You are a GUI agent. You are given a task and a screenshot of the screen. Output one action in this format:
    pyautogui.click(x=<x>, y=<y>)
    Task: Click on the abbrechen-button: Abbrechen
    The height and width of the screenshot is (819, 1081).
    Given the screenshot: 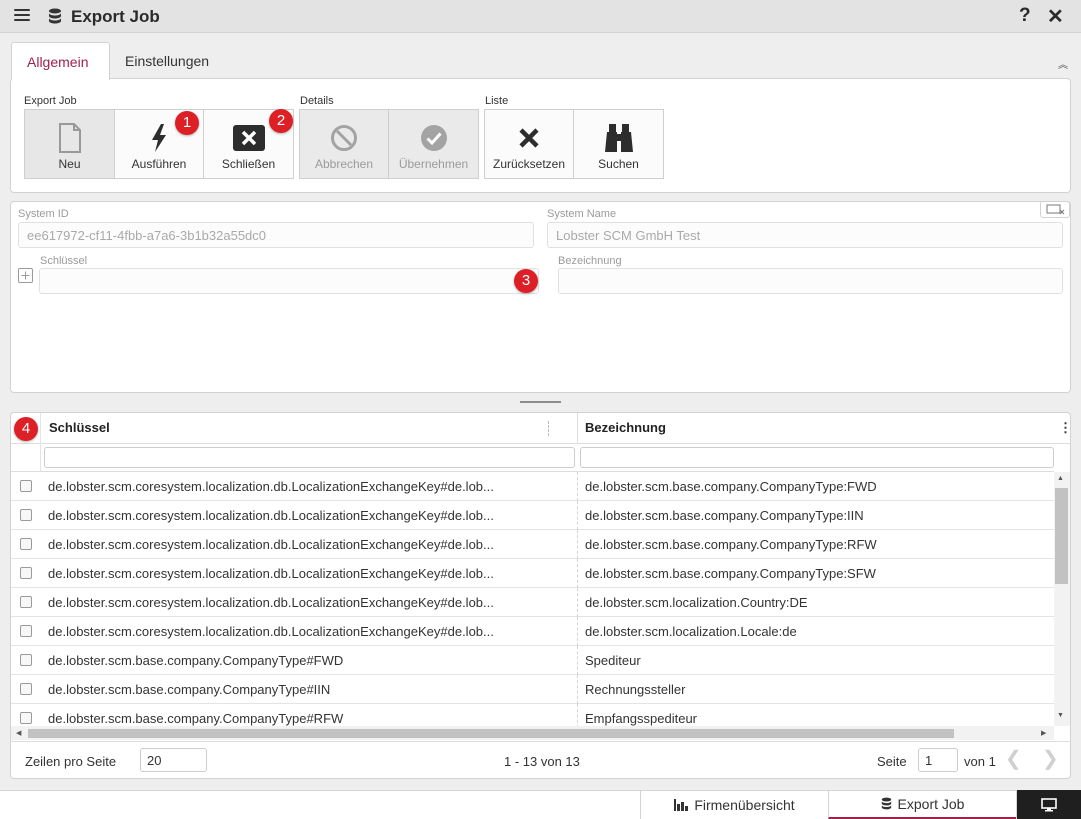 What is the action you would take?
    pyautogui.click(x=344, y=144)
    